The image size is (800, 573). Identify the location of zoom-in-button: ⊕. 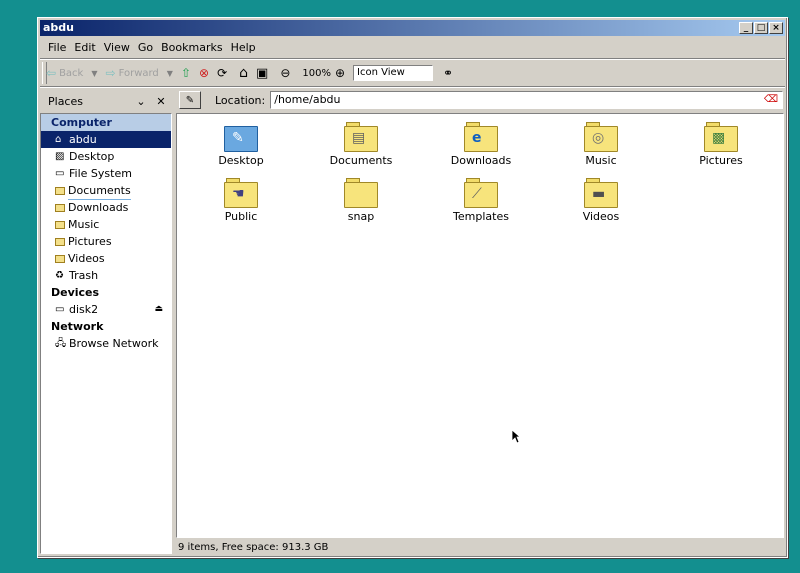
(341, 73).